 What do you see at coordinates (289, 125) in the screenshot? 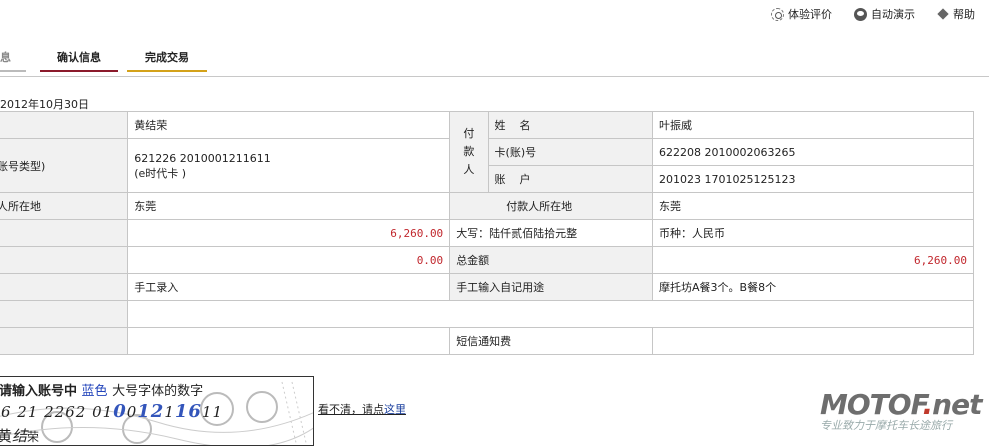
I see `payee-name: 黄结荣` at bounding box center [289, 125].